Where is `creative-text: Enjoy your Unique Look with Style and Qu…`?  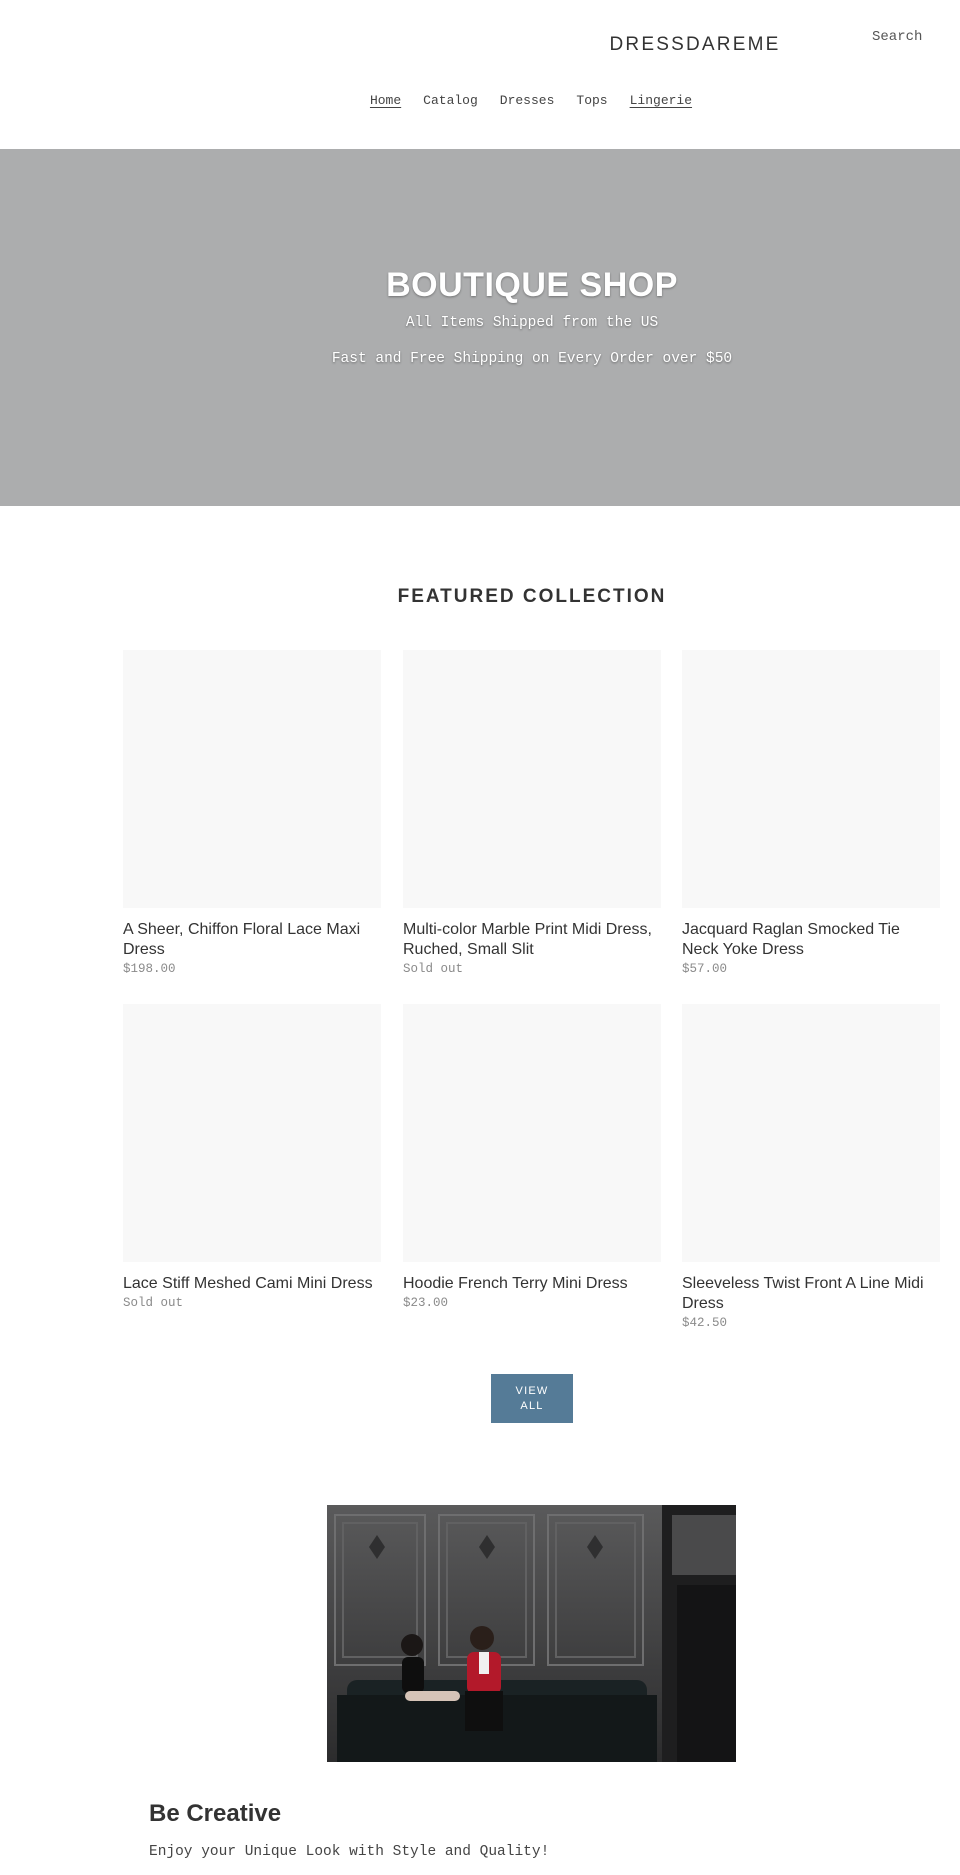
creative-text: Enjoy your Unique Look with Style and Qu… is located at coordinates (349, 1852).